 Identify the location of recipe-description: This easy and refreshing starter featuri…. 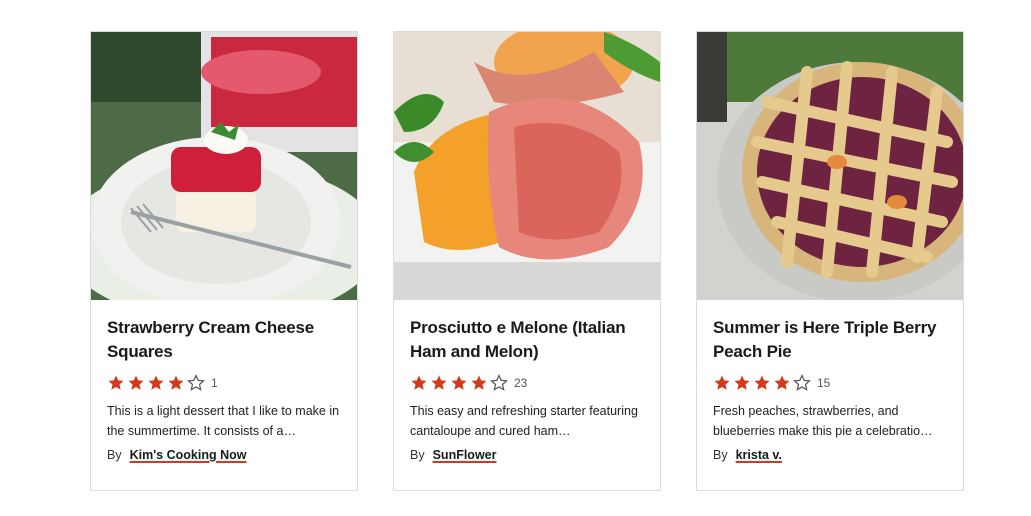
(524, 421).